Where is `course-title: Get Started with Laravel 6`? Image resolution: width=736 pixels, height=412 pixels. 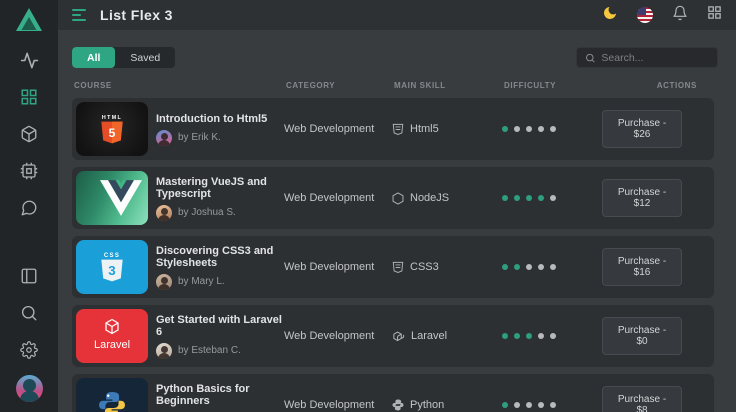
course-title: Get Started with Laravel 6 is located at coordinates (219, 325).